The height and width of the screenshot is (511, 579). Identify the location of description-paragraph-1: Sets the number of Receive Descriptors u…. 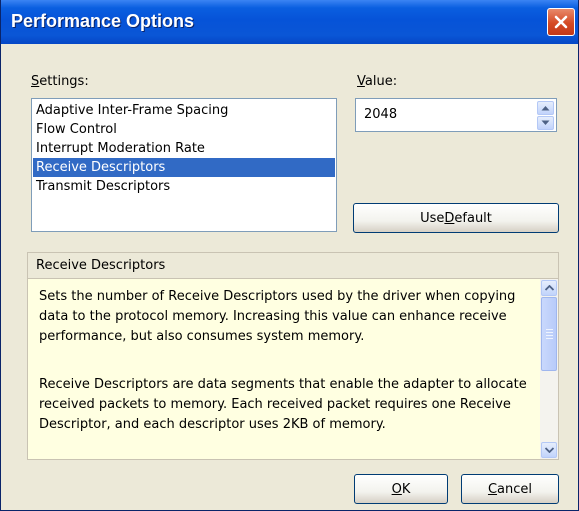
(277, 316).